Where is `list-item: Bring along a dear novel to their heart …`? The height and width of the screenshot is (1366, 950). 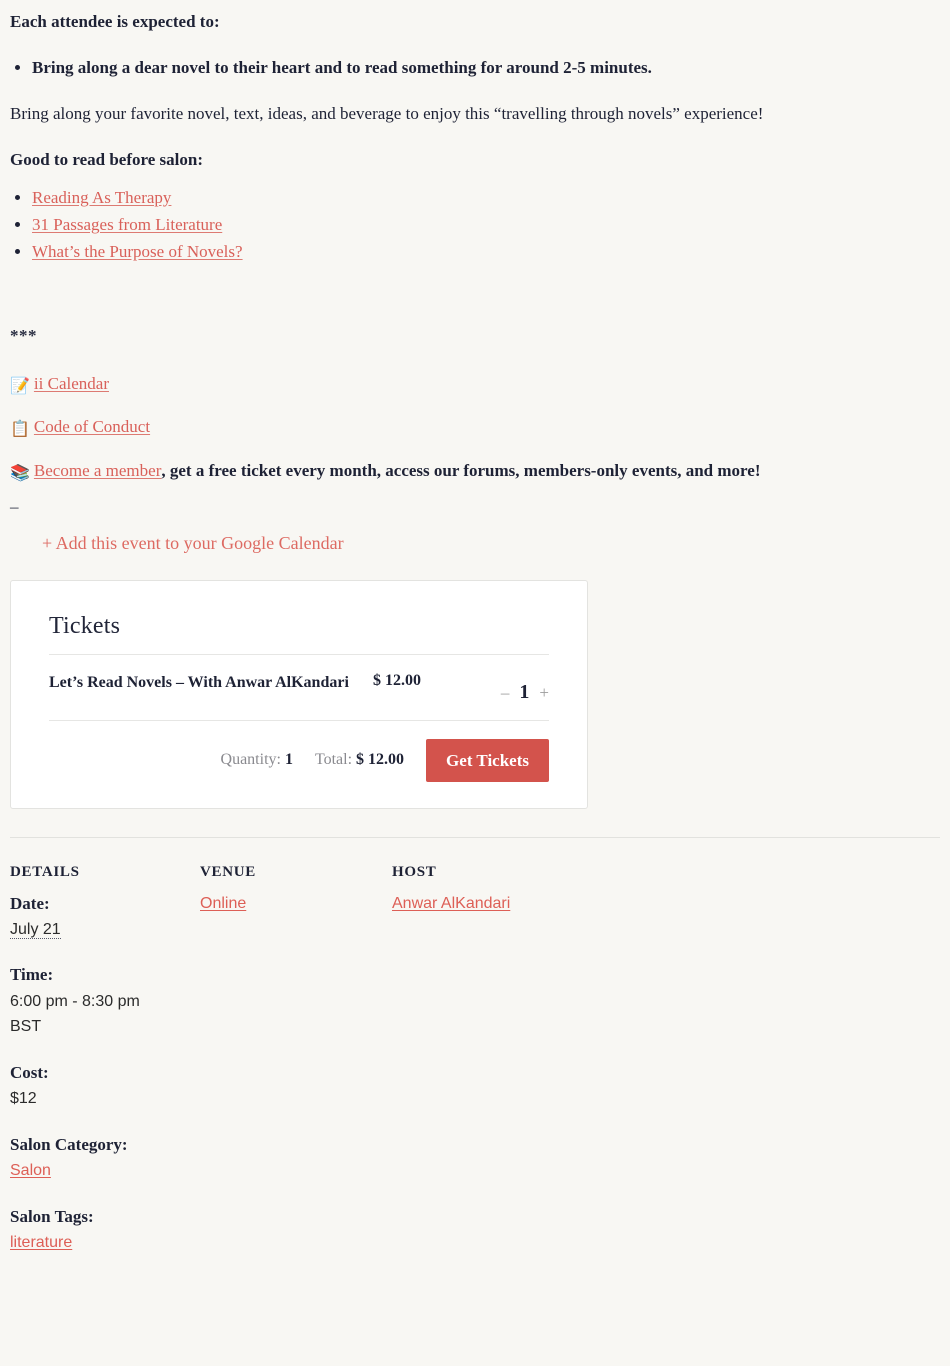 list-item: Bring along a dear novel to their heart … is located at coordinates (486, 68).